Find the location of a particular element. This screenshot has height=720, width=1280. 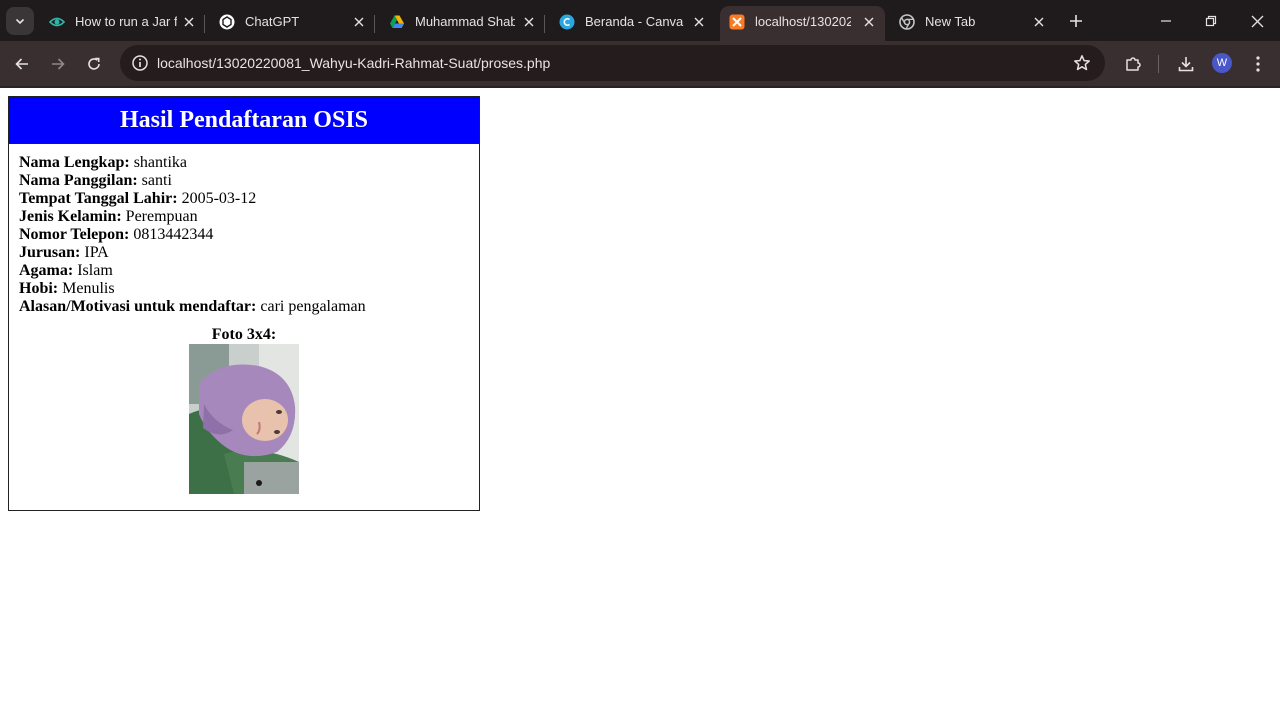

reload-icon is located at coordinates (94, 63).